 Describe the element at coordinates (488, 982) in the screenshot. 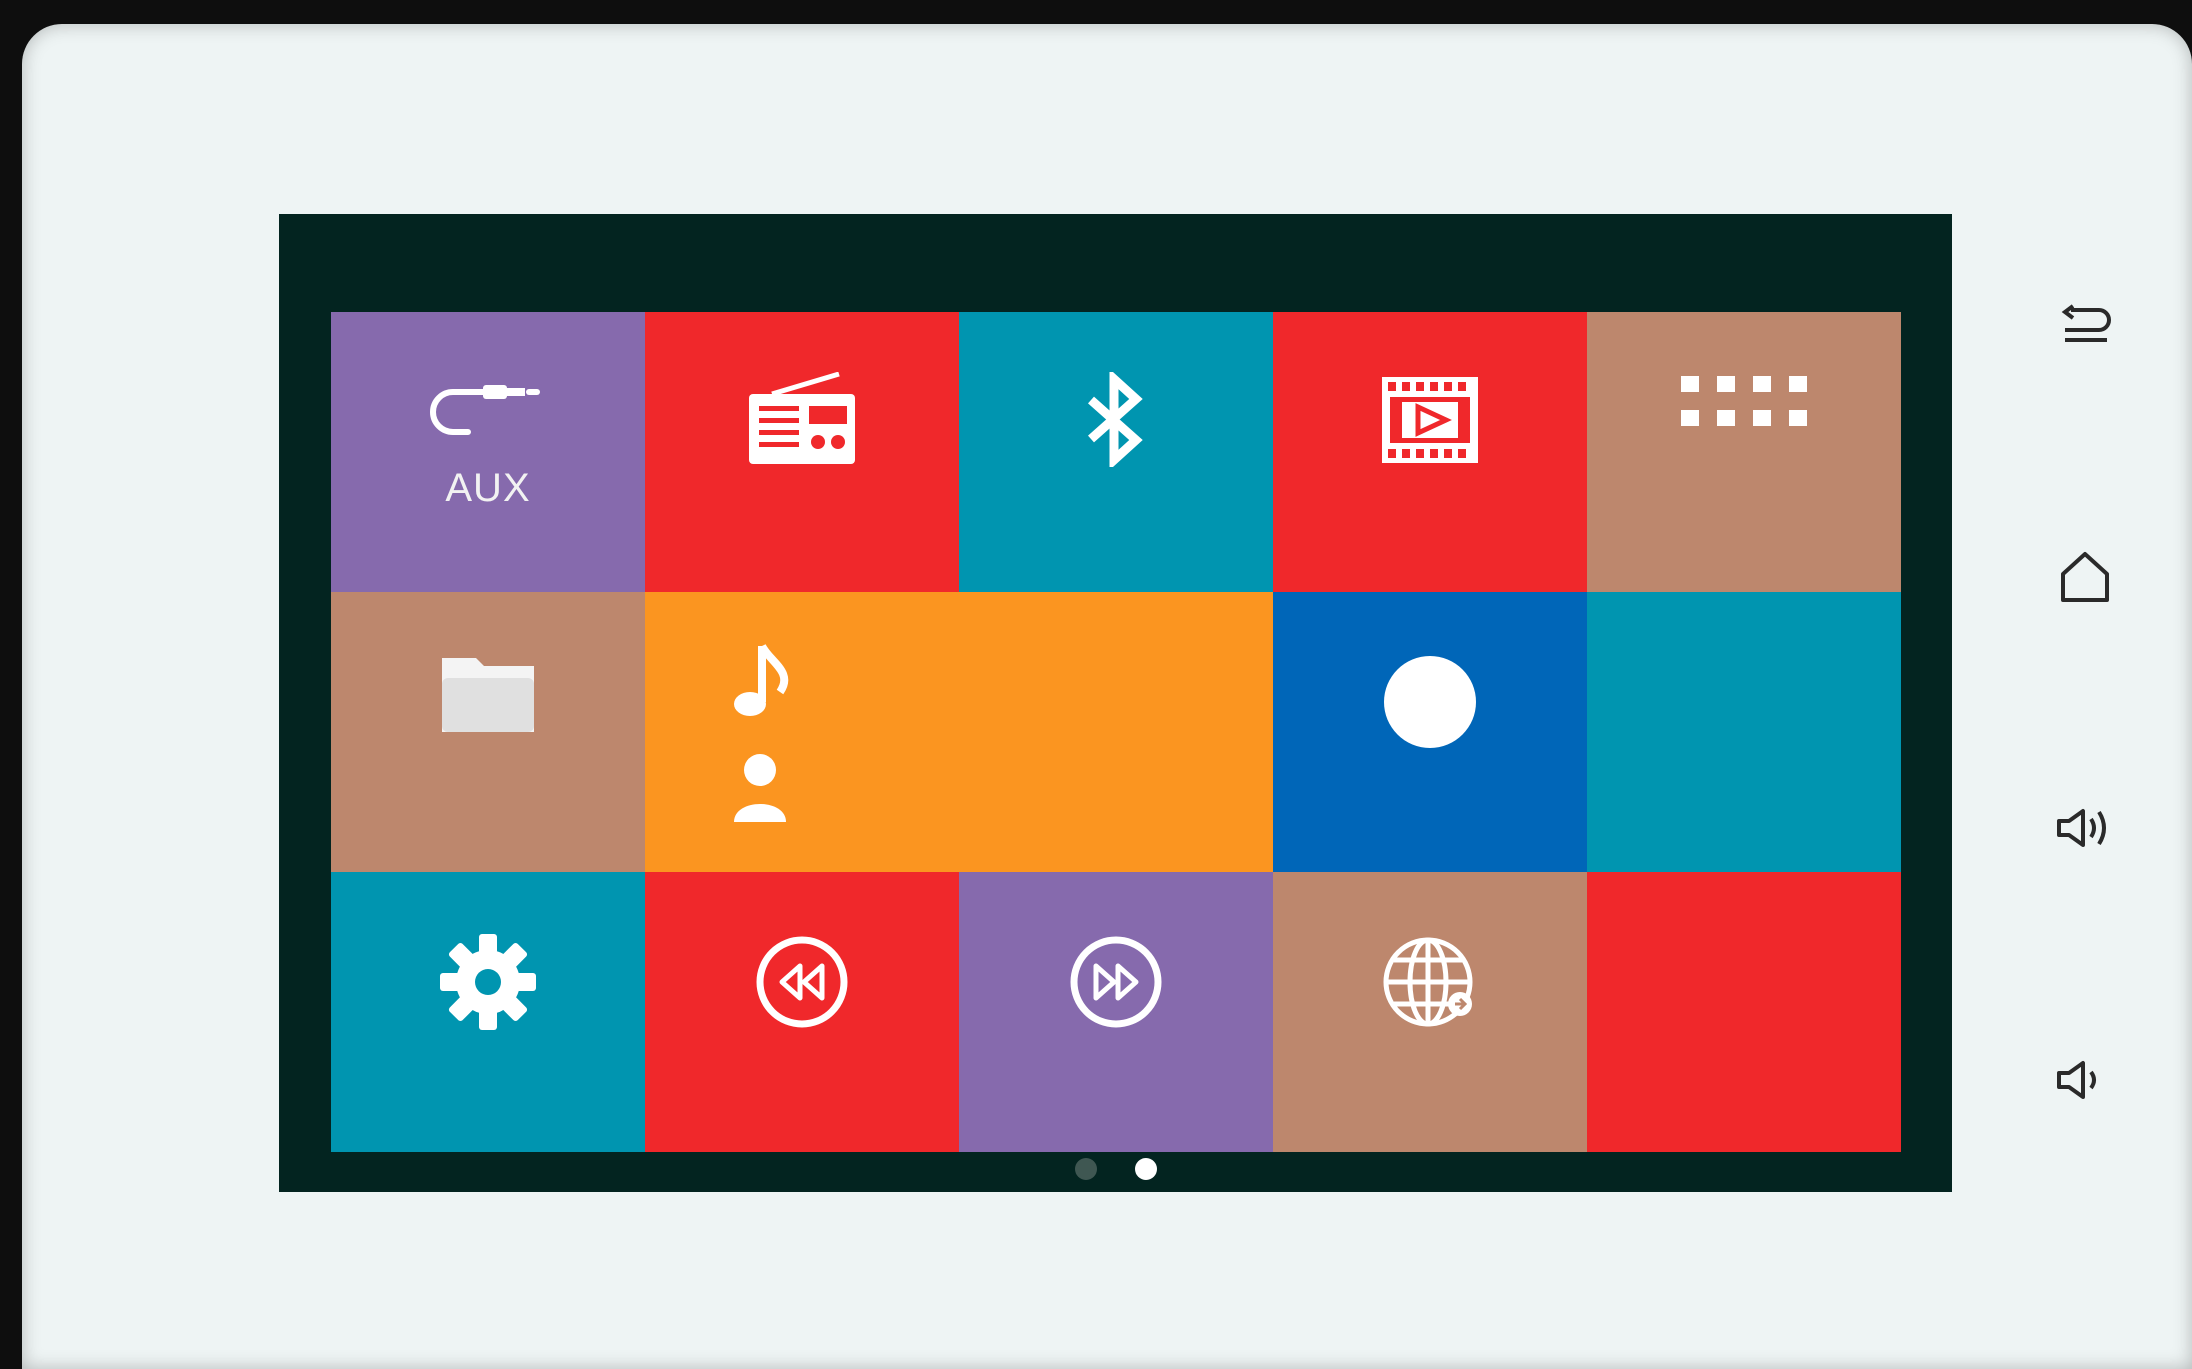

I see `gear-icon` at that location.